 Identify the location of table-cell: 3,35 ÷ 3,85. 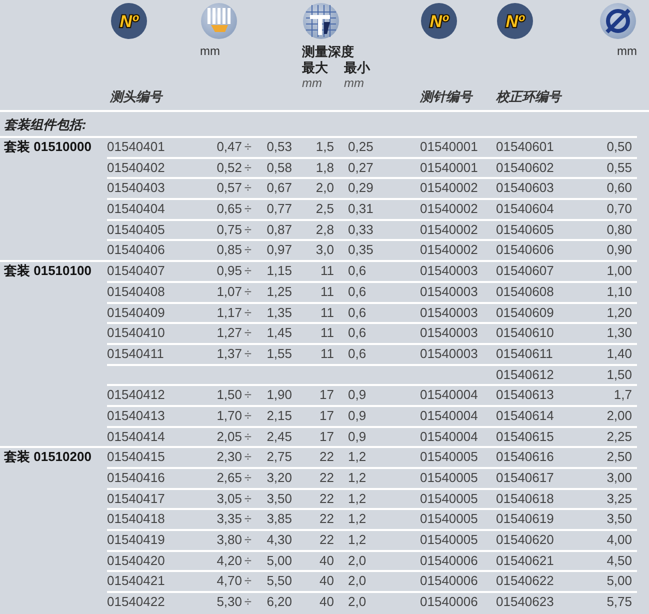
(245, 519).